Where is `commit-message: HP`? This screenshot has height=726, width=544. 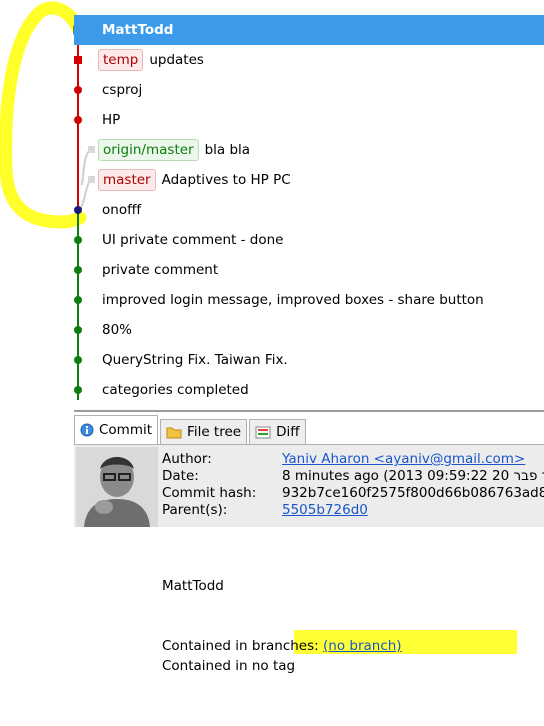
commit-message: HP is located at coordinates (111, 120).